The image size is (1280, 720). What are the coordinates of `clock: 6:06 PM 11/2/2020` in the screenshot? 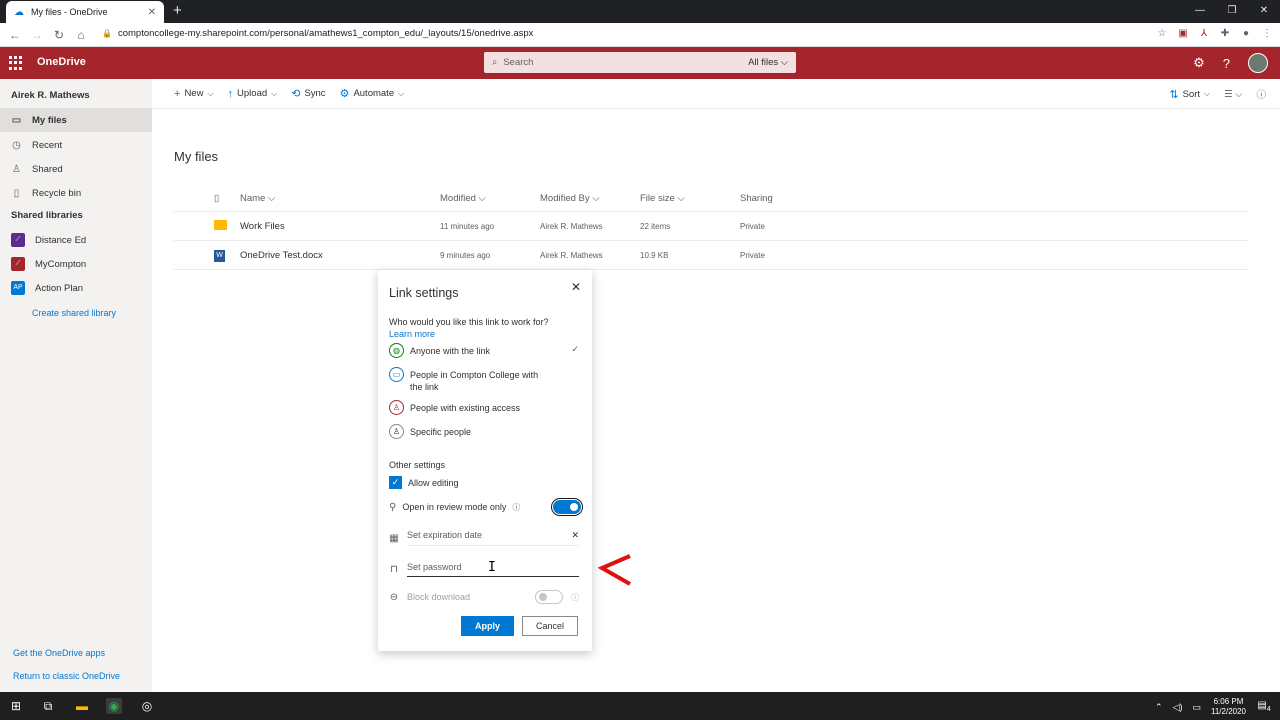 It's located at (1228, 707).